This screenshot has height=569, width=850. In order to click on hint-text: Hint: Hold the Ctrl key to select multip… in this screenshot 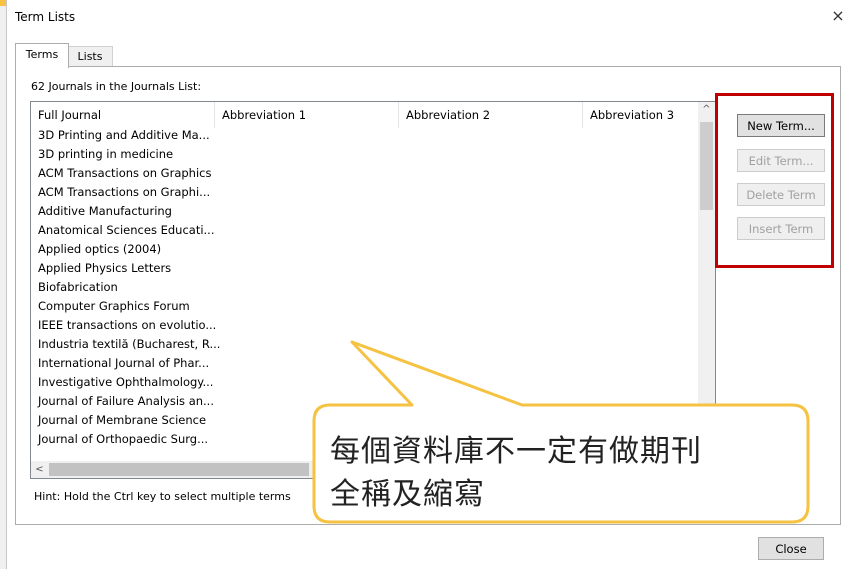, I will do `click(162, 496)`.